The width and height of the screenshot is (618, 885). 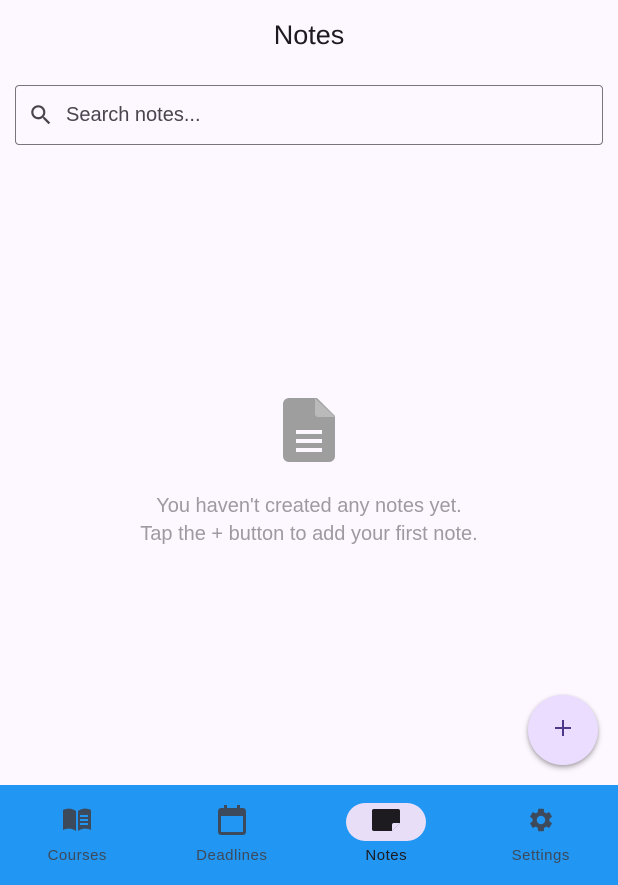 I want to click on nav-indicator-active, so click(x=386, y=822).